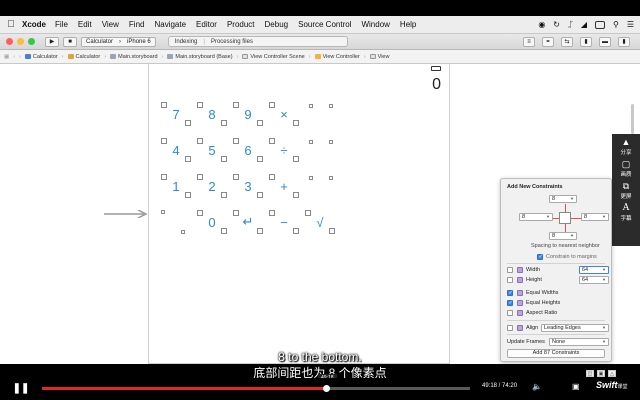 The image size is (640, 400). I want to click on key-2: 2, so click(212, 186).